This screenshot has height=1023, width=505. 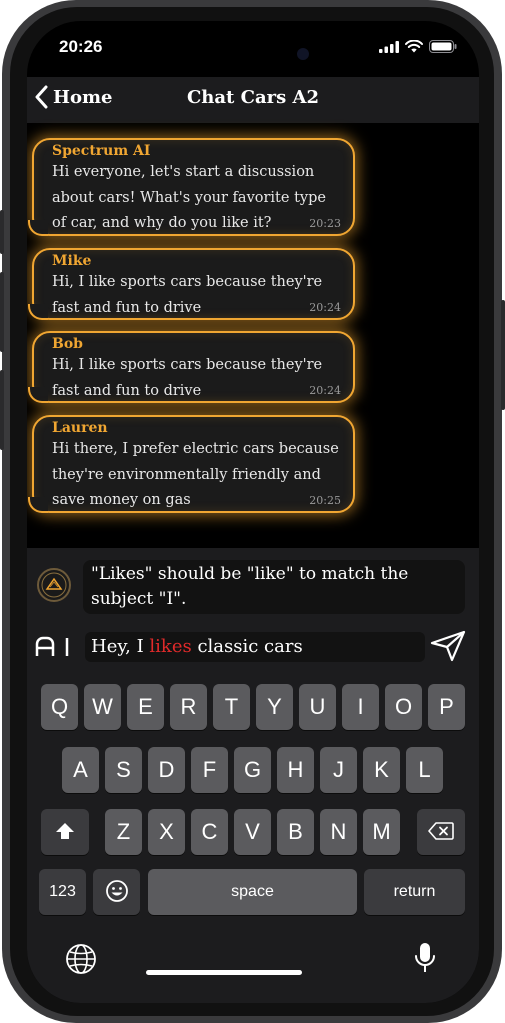 What do you see at coordinates (338, 832) in the screenshot?
I see `key-n: N` at bounding box center [338, 832].